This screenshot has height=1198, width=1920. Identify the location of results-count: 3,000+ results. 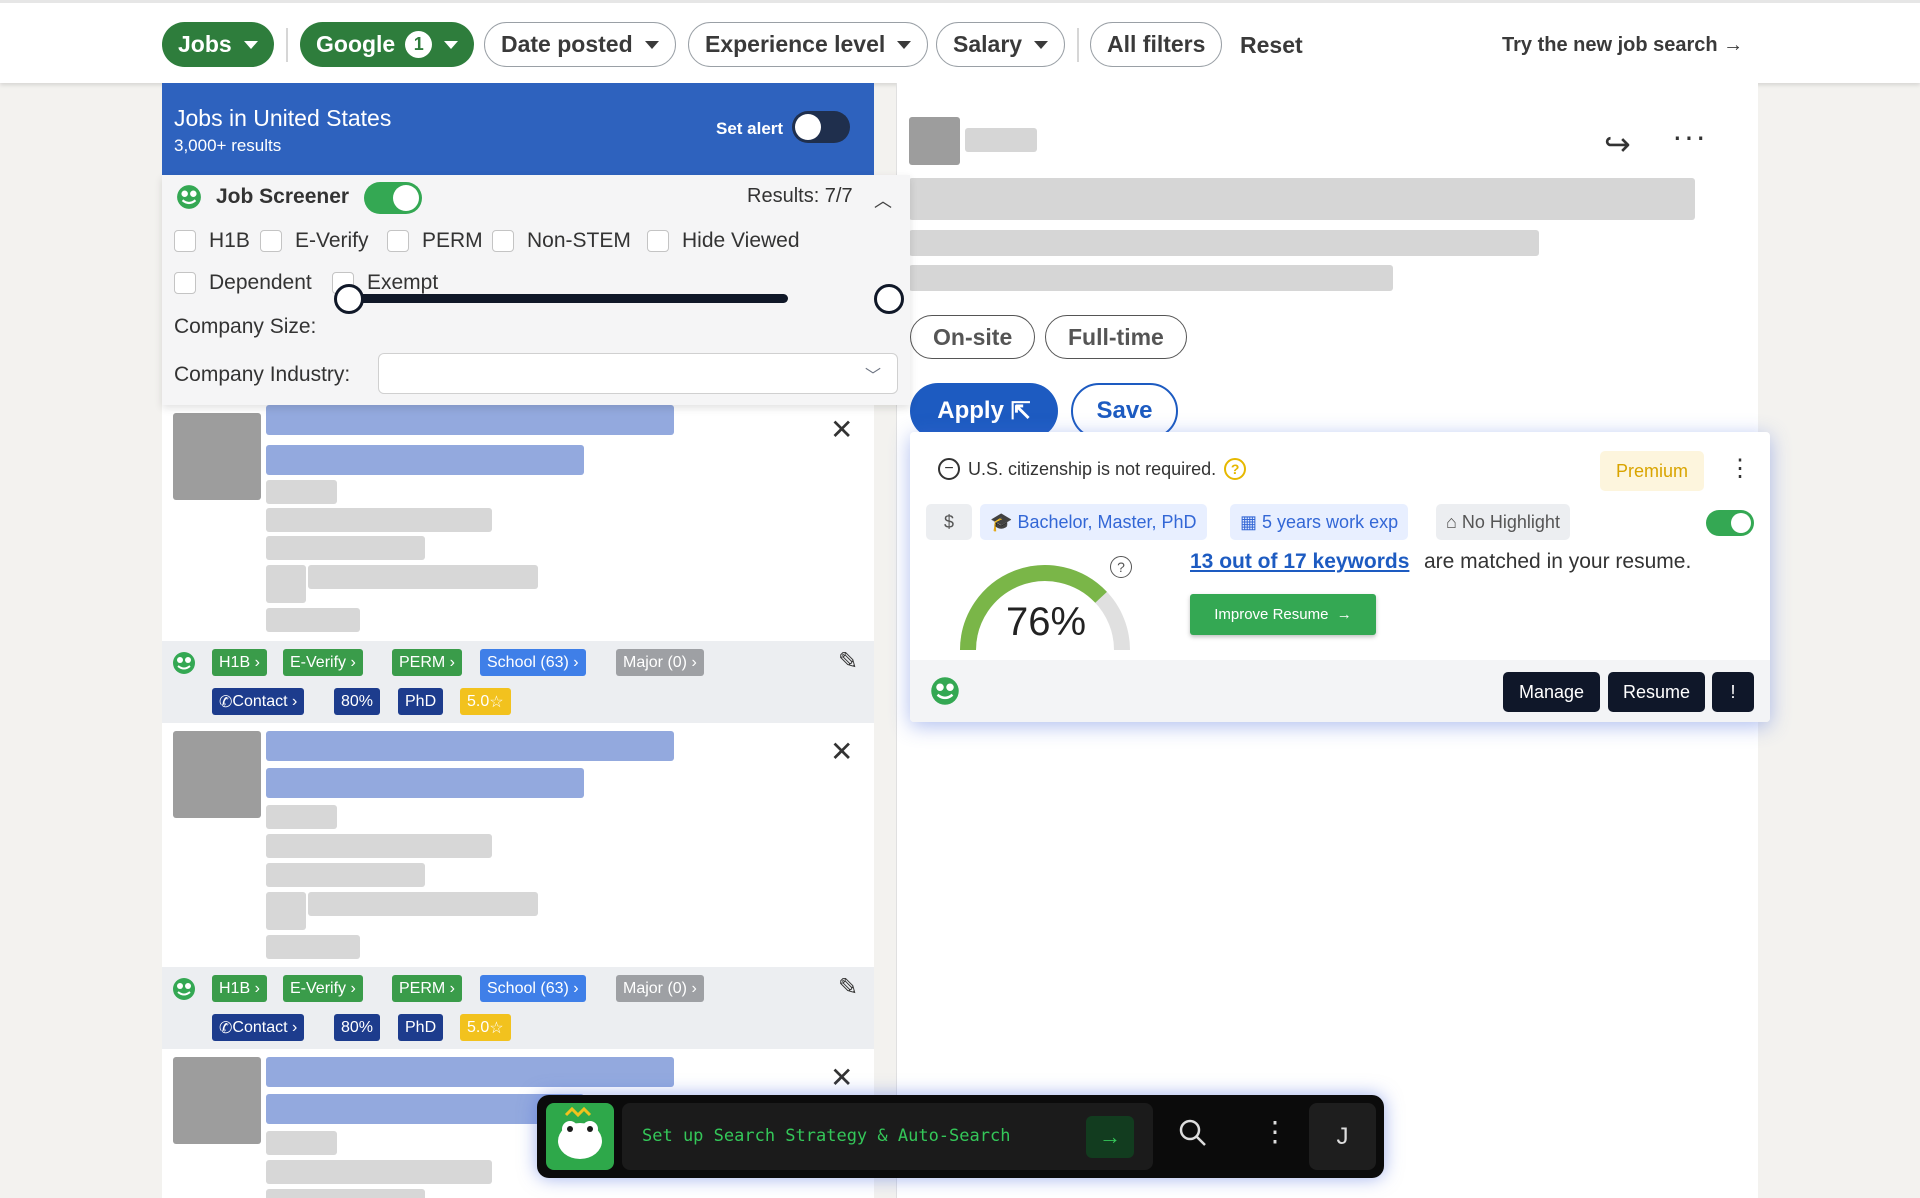
(228, 145).